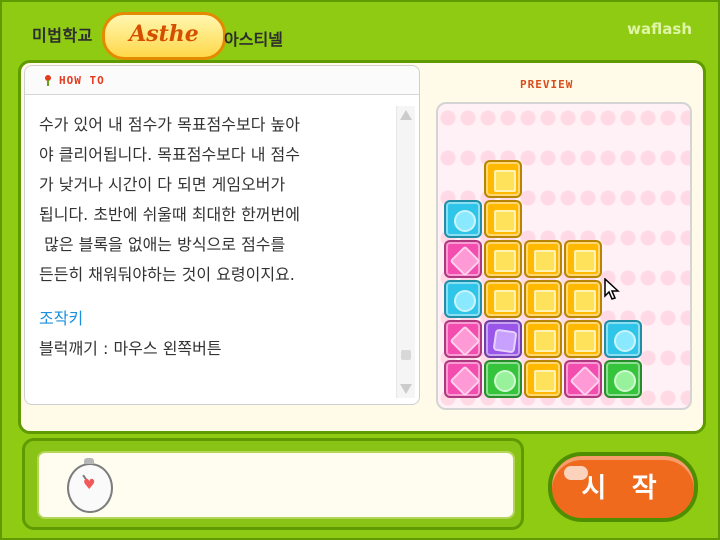  Describe the element at coordinates (276, 485) in the screenshot. I see `status-box` at that location.